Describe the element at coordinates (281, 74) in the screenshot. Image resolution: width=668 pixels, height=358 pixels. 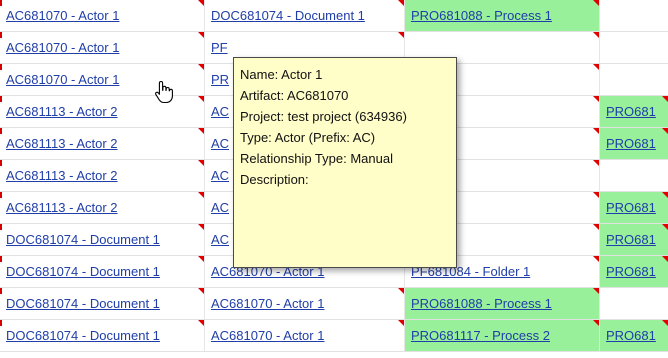
I see `tooltip-name: Name: Actor 1` at that location.